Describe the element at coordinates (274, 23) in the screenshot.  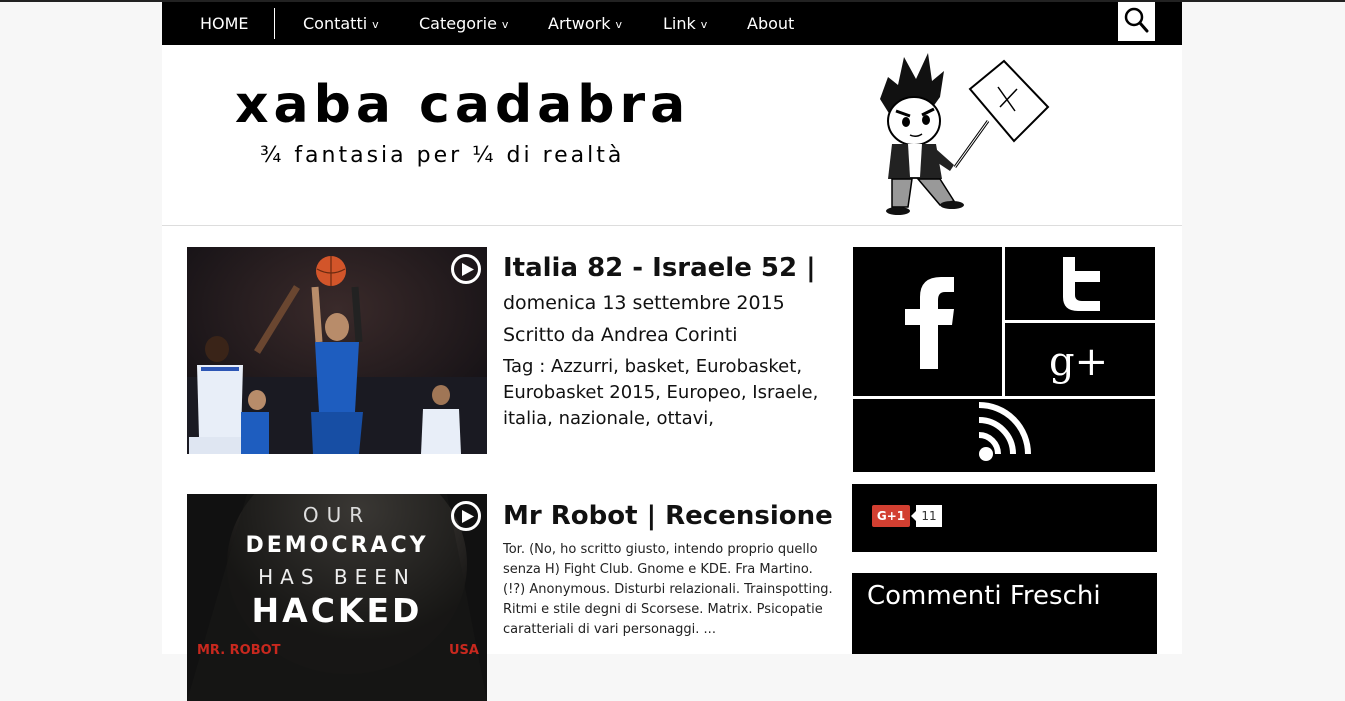
I see `nav-divider` at that location.